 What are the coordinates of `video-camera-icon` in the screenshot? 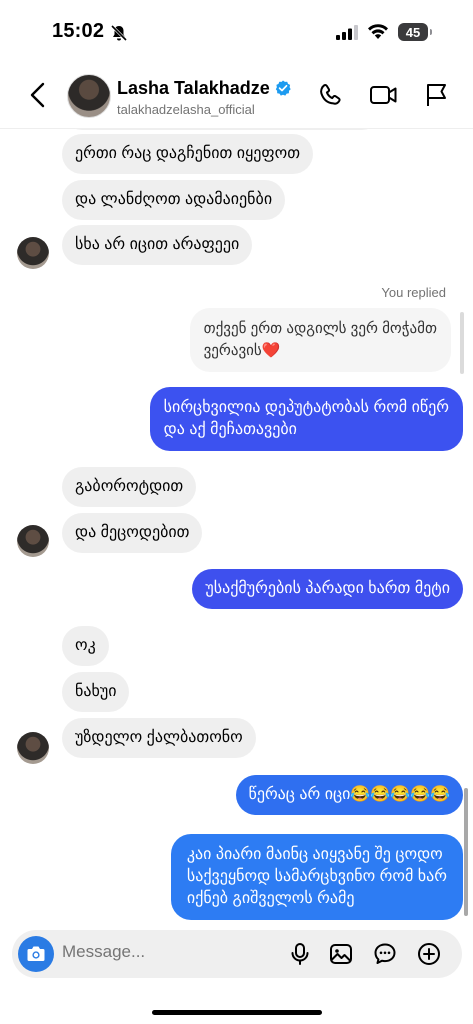 It's located at (384, 95).